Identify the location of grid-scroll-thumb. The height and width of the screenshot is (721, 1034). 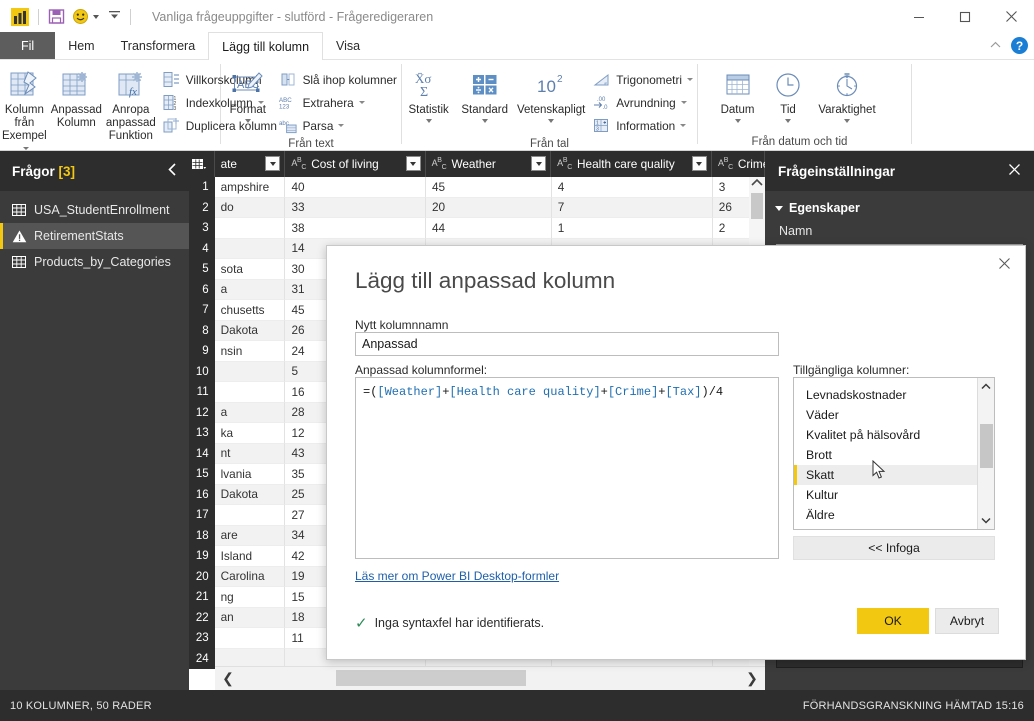
(757, 206).